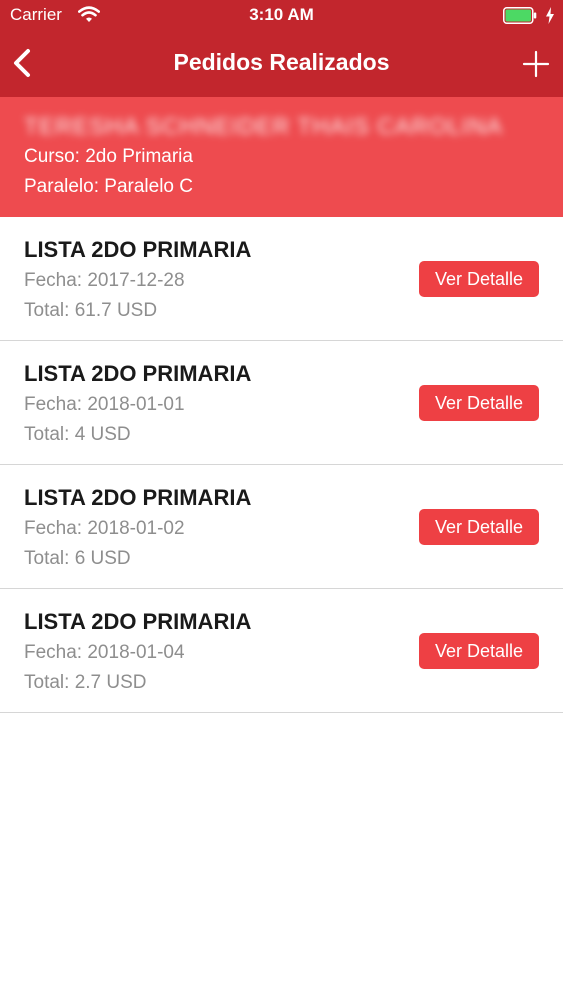 This screenshot has width=563, height=1000. I want to click on student-name: TERESHA SCHNEIDER THAIS CAROLINA, so click(263, 126).